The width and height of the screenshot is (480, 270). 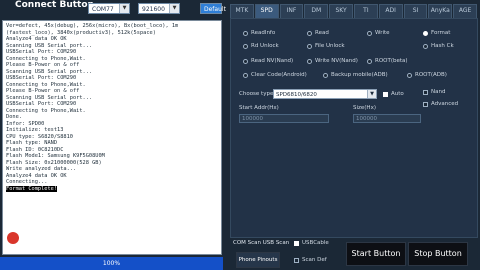 I want to click on nand-checkbox: Nand, so click(x=434, y=92).